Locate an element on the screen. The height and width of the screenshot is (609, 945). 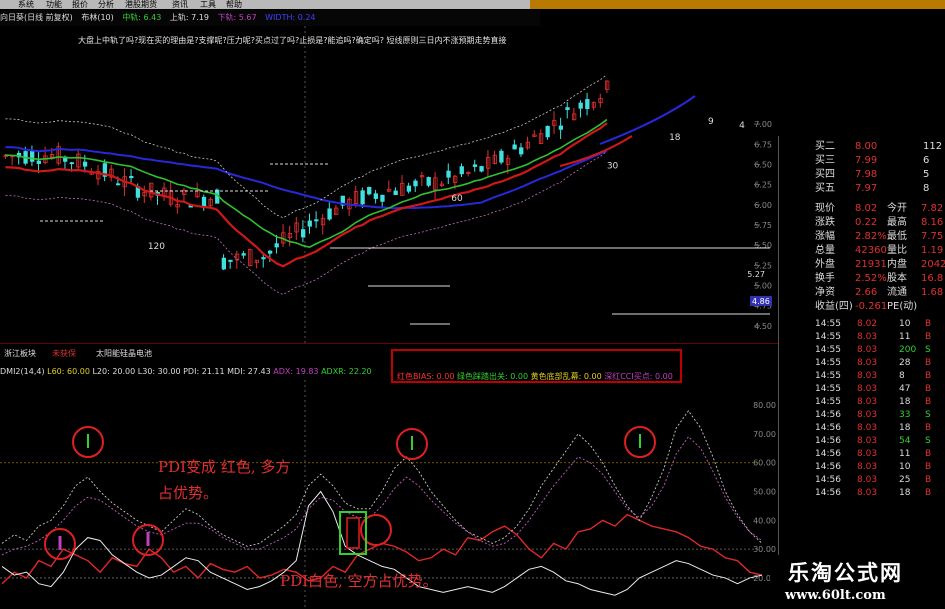
stat-value: 21931 is located at coordinates (871, 264).